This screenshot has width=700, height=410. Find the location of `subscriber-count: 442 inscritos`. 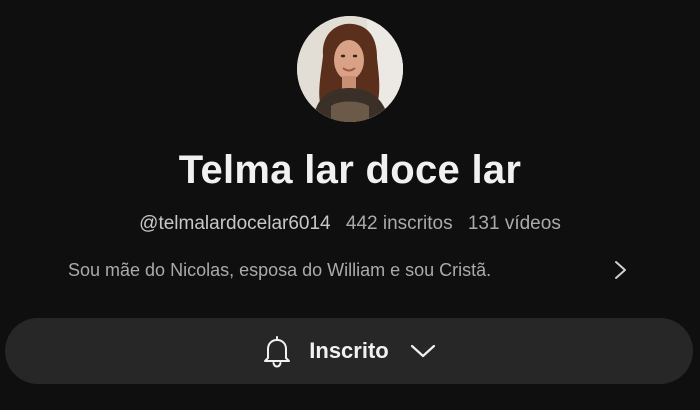

subscriber-count: 442 inscritos is located at coordinates (399, 223).